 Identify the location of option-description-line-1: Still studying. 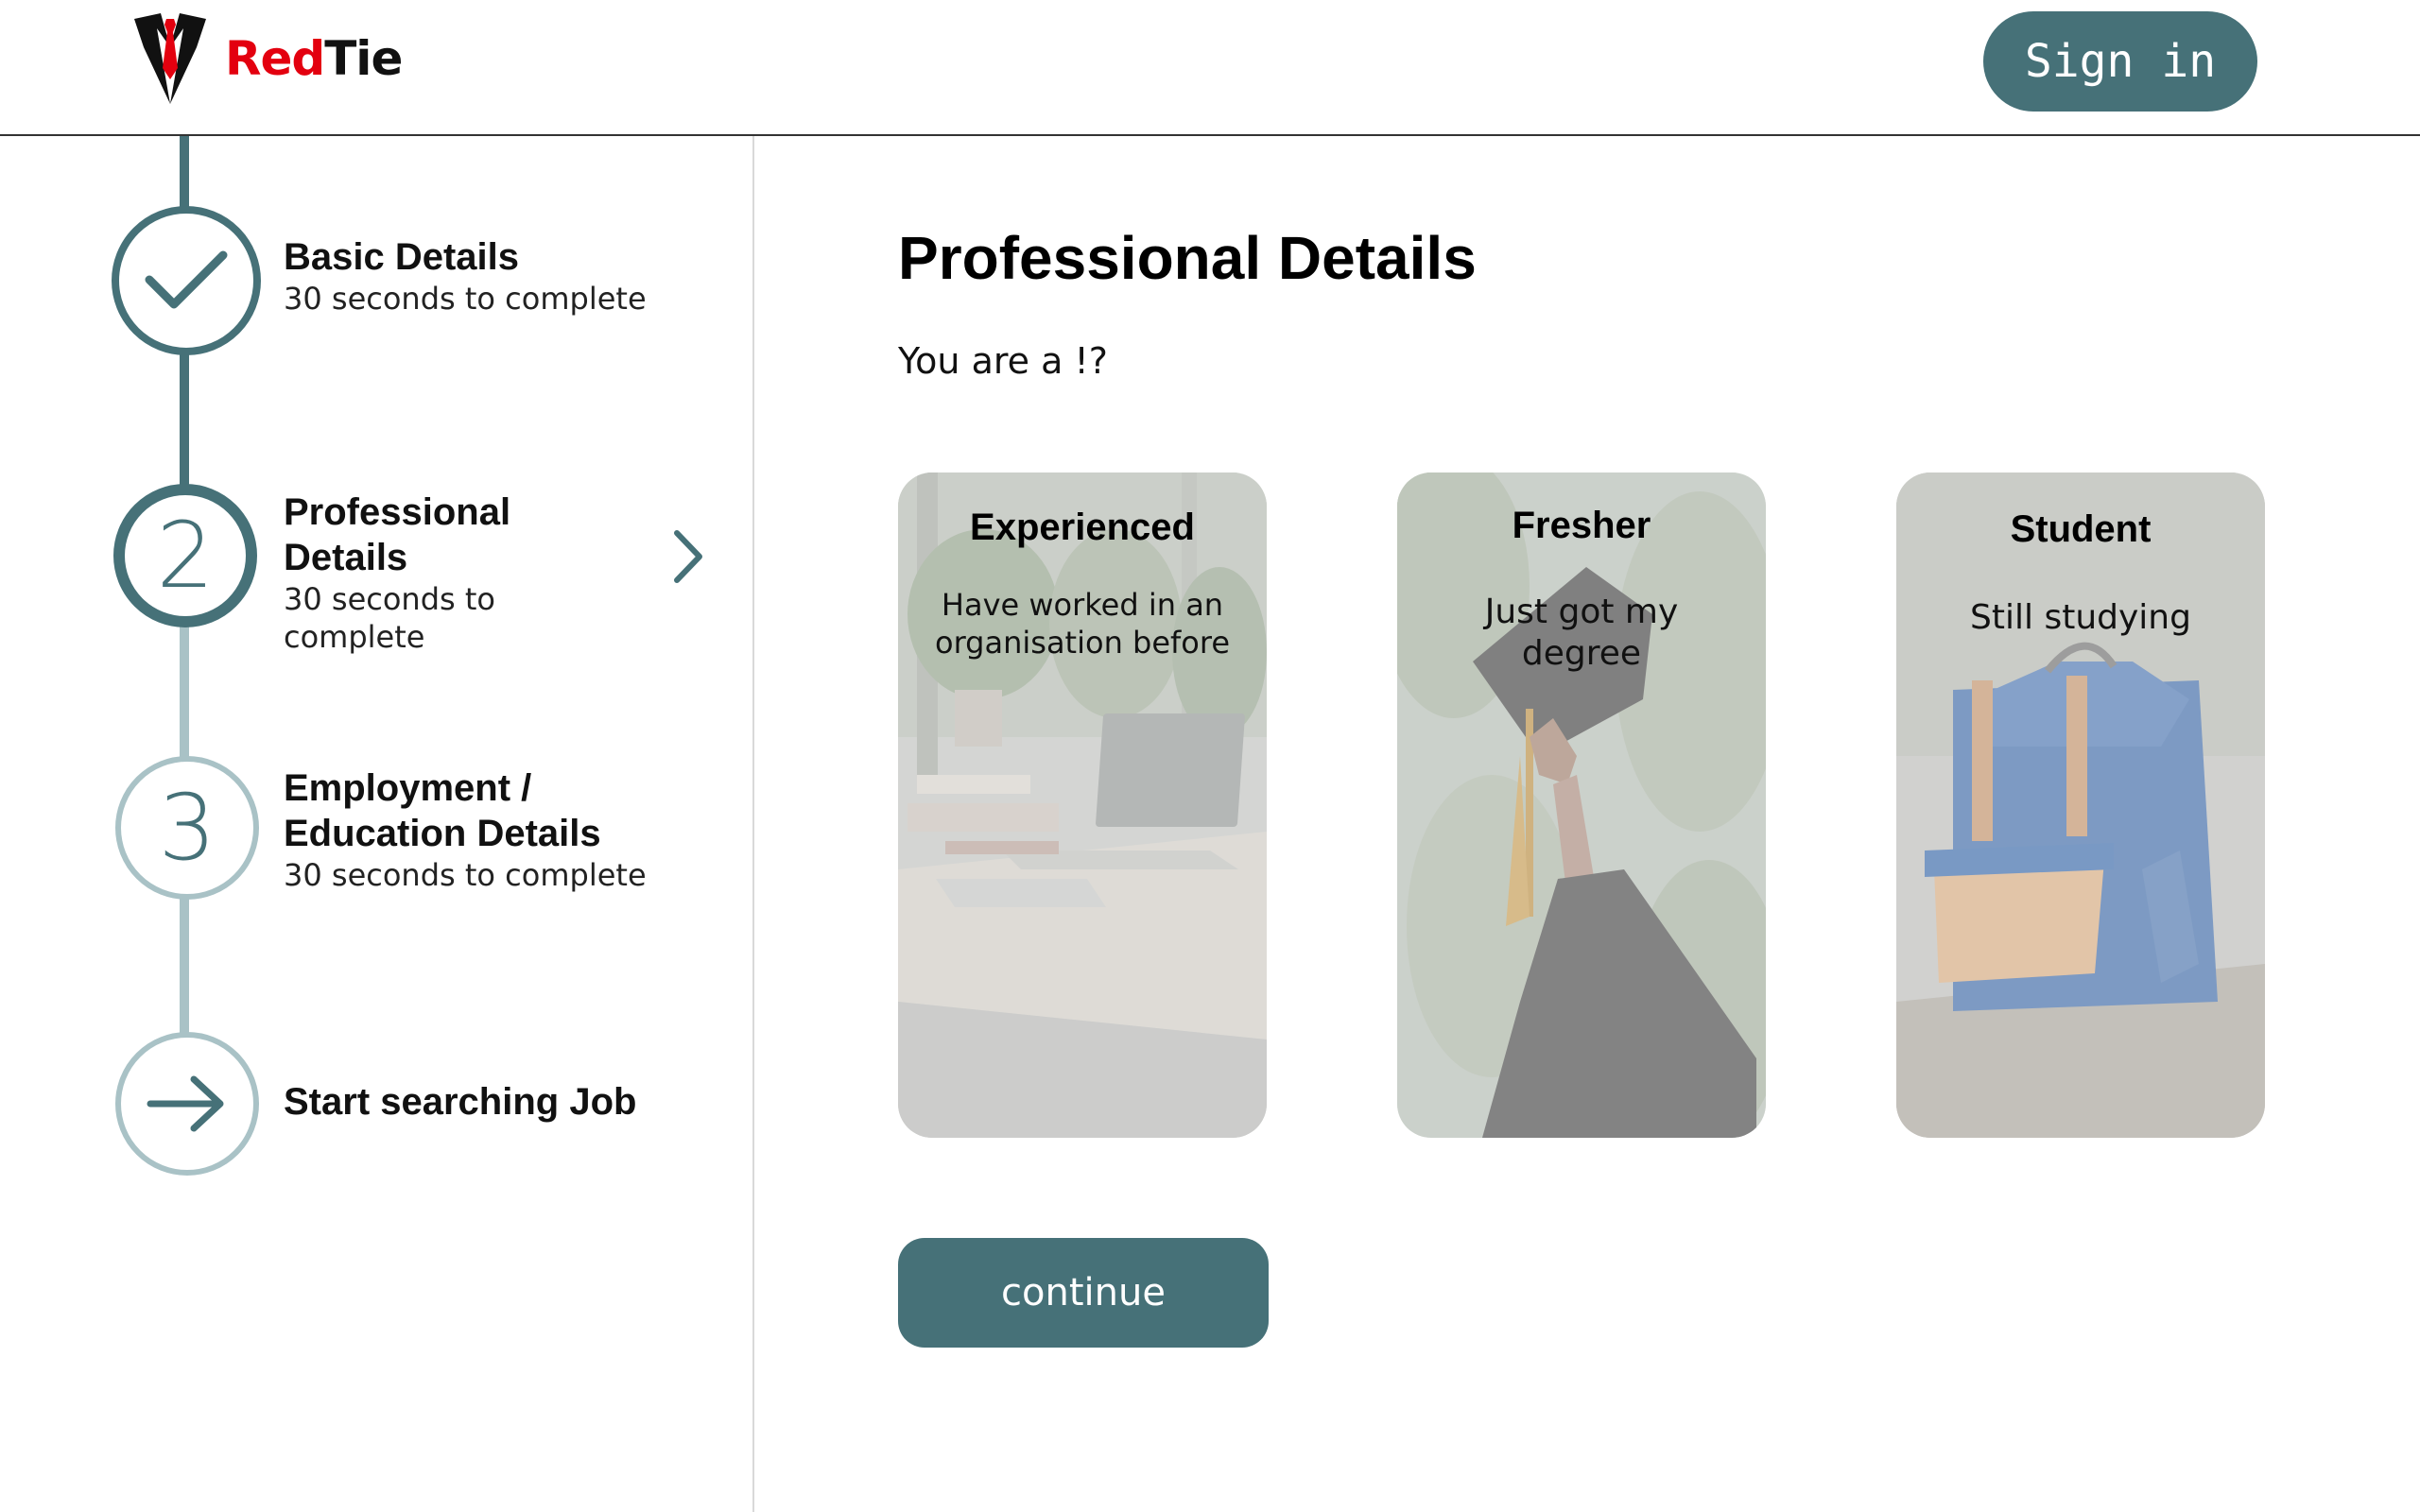
(2080, 617).